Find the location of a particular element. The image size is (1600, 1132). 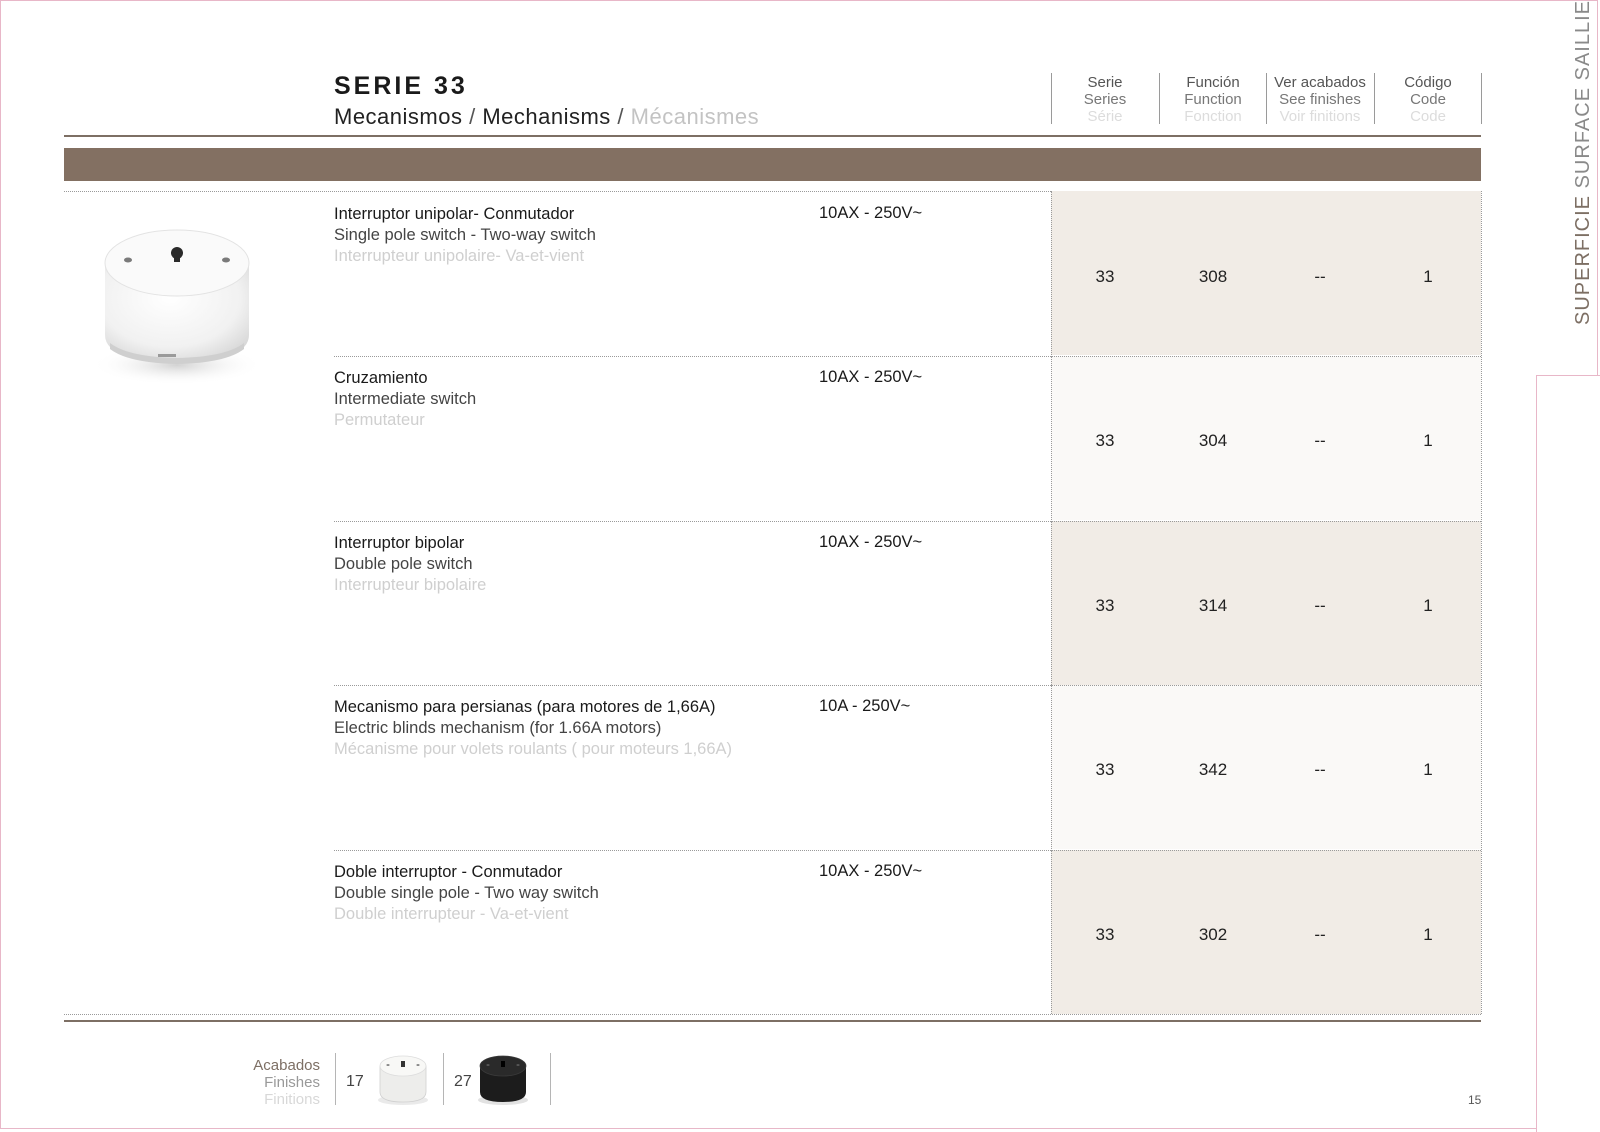

description-en: Double single pole - Two way switch is located at coordinates (466, 893).